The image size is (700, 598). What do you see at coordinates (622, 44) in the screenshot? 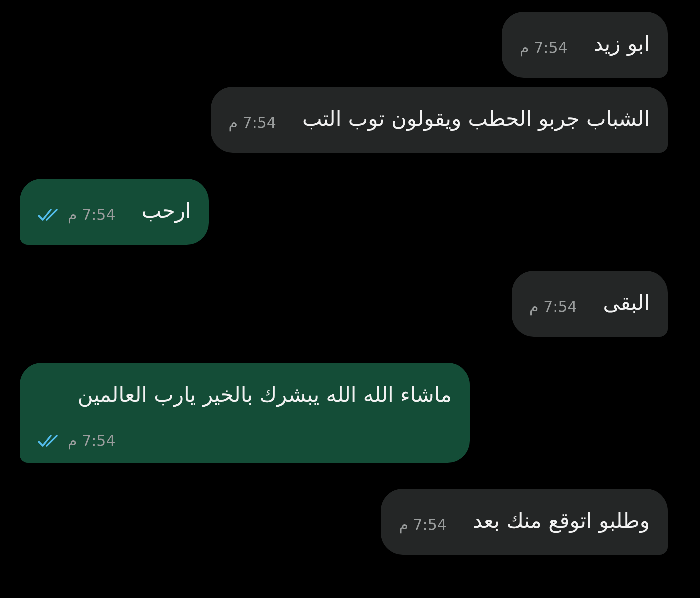
I see `message-text: ابو زيد` at bounding box center [622, 44].